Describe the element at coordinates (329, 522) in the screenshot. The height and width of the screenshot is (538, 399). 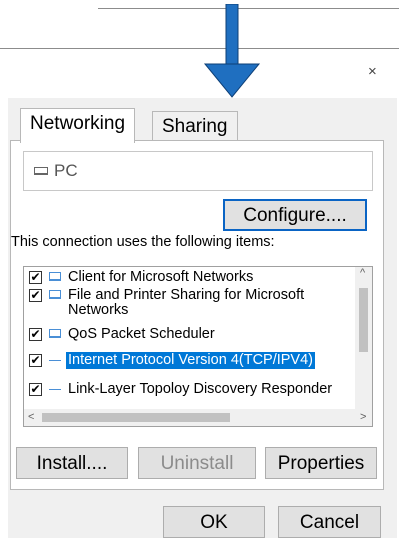
I see `cancel-button: Cancel` at that location.